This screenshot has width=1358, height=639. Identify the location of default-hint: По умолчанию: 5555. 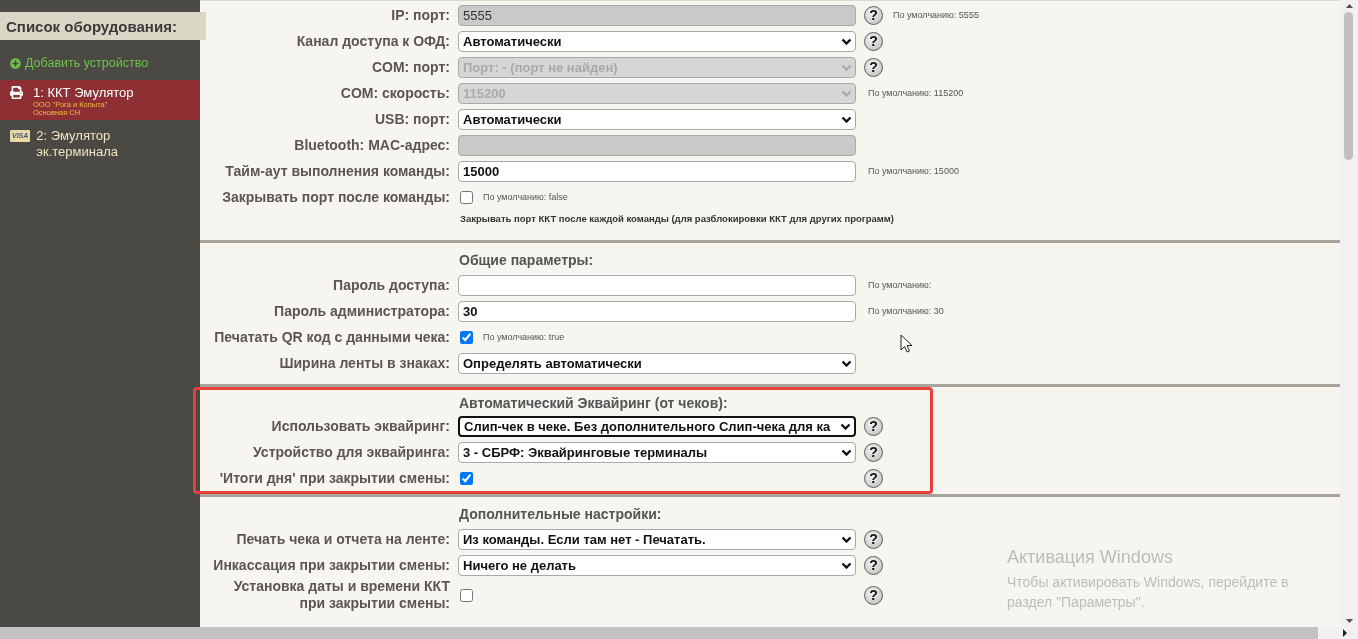
(936, 15).